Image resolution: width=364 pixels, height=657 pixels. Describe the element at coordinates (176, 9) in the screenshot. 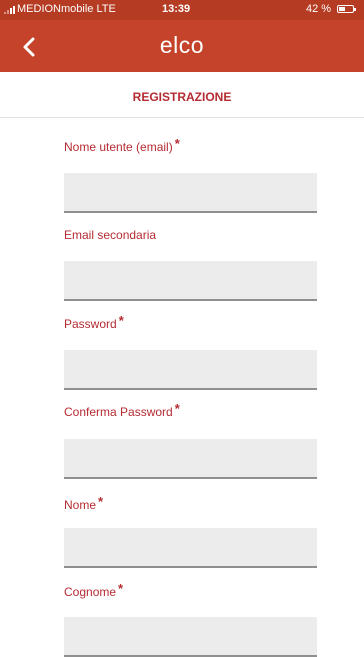

I see `clock: 13:39` at that location.